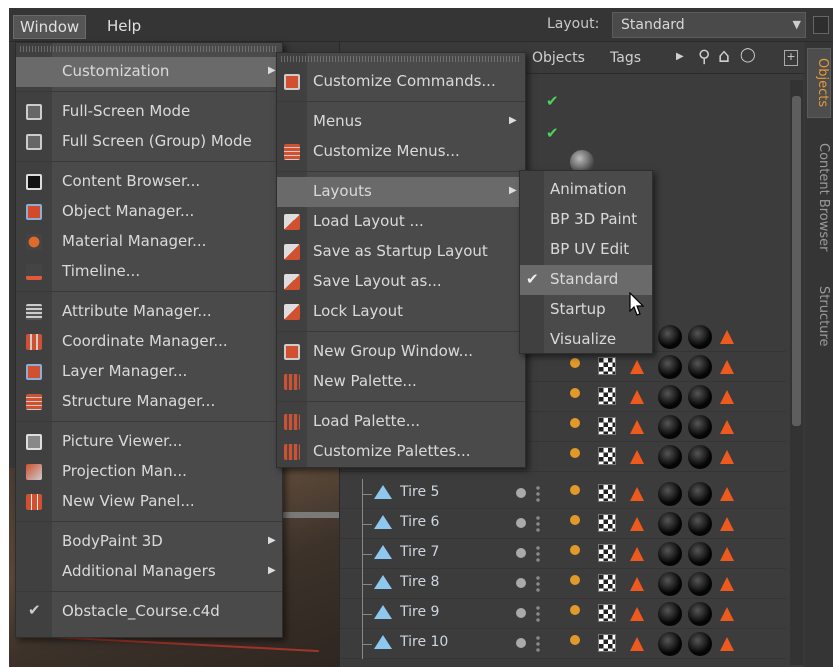  I want to click on menu-item-lock-layout: Lock Layout, so click(401, 312).